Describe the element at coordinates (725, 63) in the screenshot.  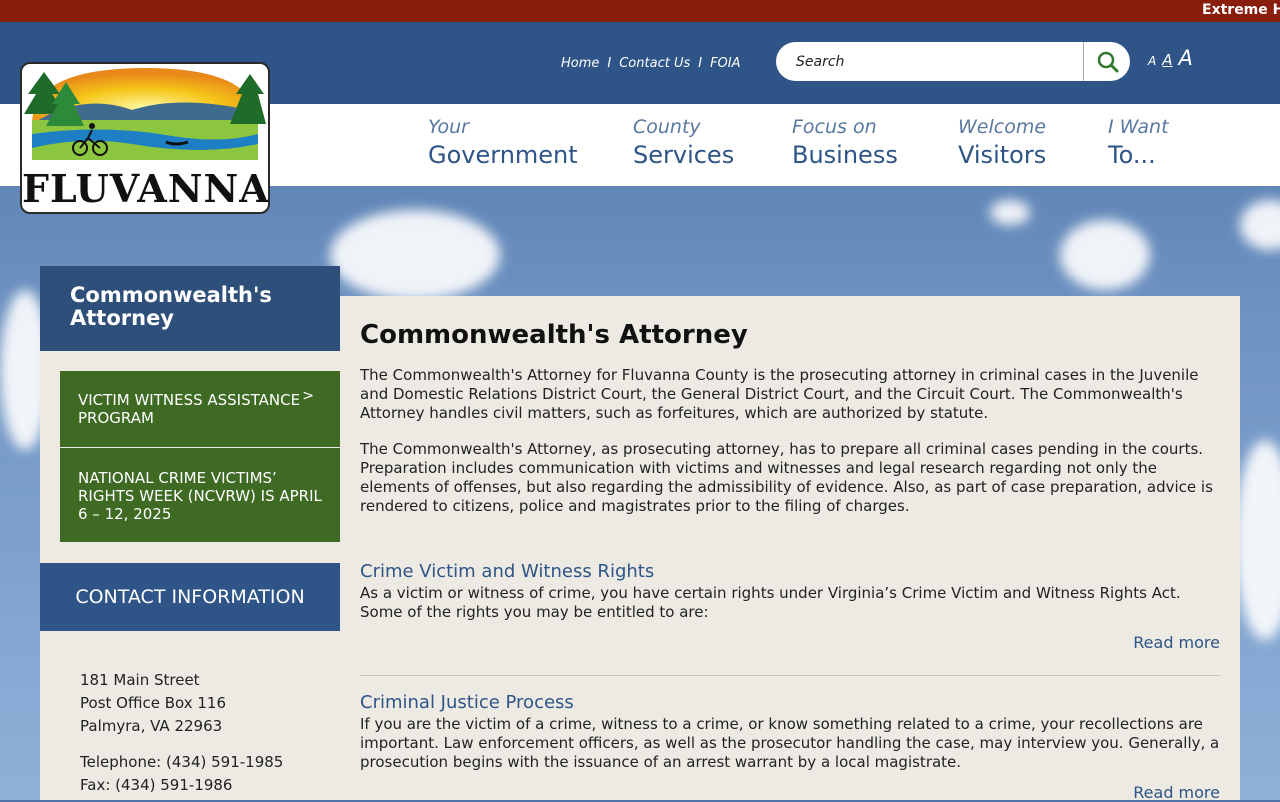
I see `foia-link: FOIA` at that location.